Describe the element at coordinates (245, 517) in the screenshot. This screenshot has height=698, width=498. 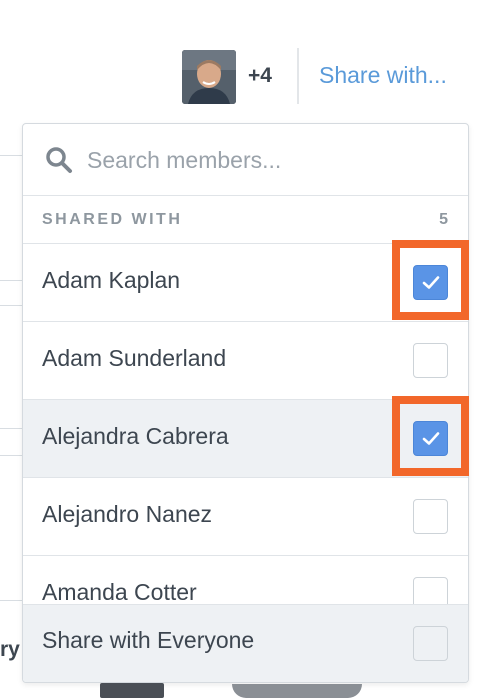
I see `member-row-alejandro-nanez: Alejandro Nanez` at that location.